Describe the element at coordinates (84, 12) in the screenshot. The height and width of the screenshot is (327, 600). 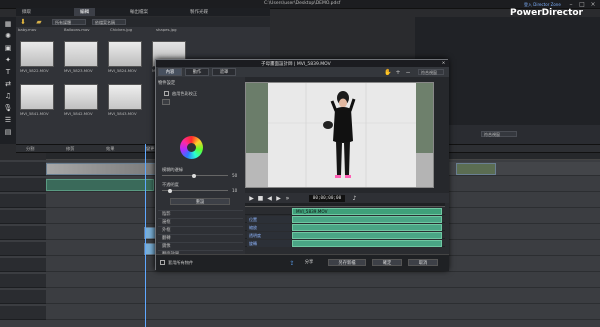
I see `mode-edit: 編輯` at that location.